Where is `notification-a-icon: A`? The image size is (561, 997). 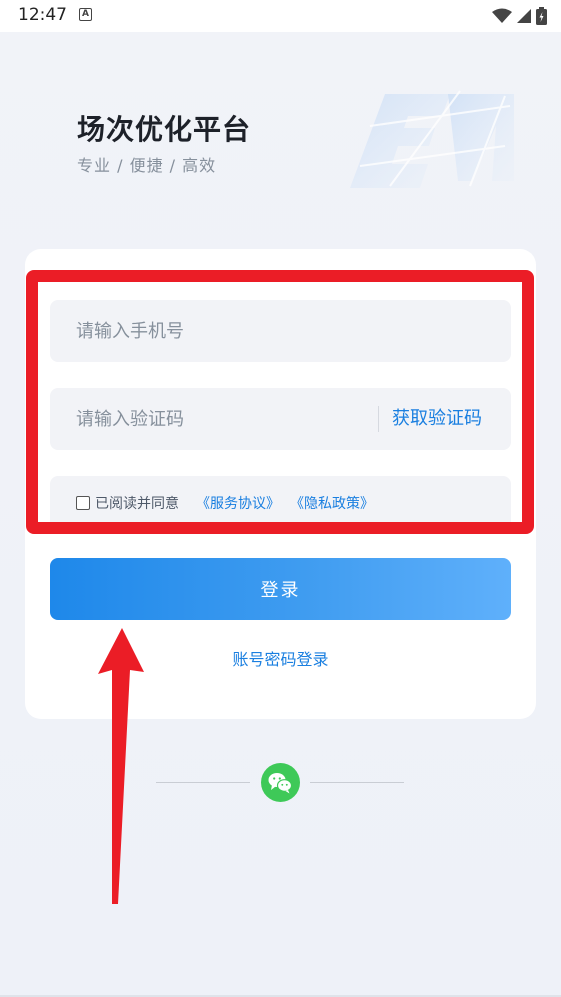 notification-a-icon: A is located at coordinates (85, 14).